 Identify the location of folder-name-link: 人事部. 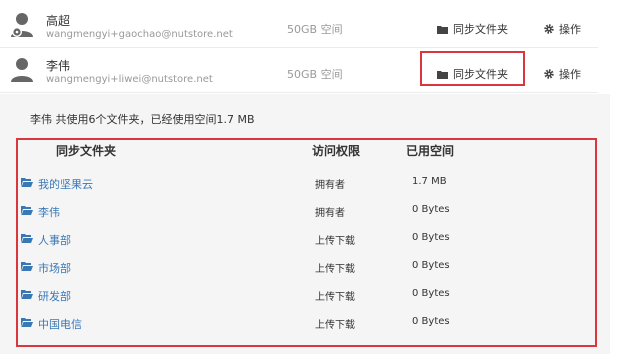
(54, 240).